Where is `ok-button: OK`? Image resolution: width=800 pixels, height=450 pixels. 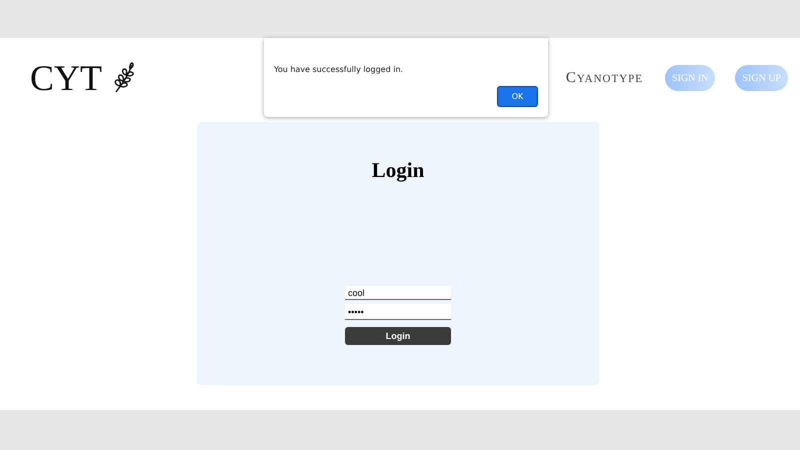 ok-button: OK is located at coordinates (517, 96).